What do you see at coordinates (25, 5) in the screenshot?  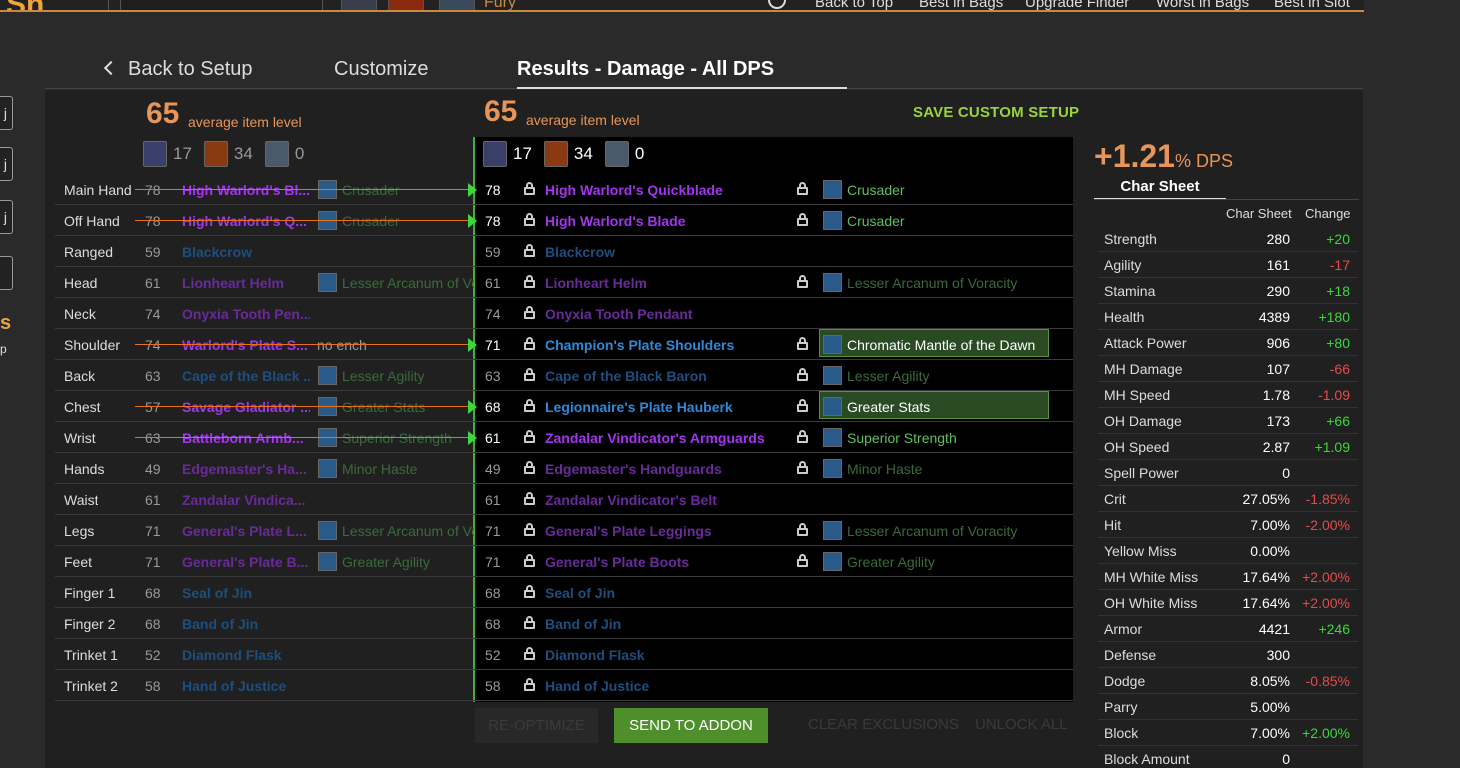 I see `app-logo: Sh` at bounding box center [25, 5].